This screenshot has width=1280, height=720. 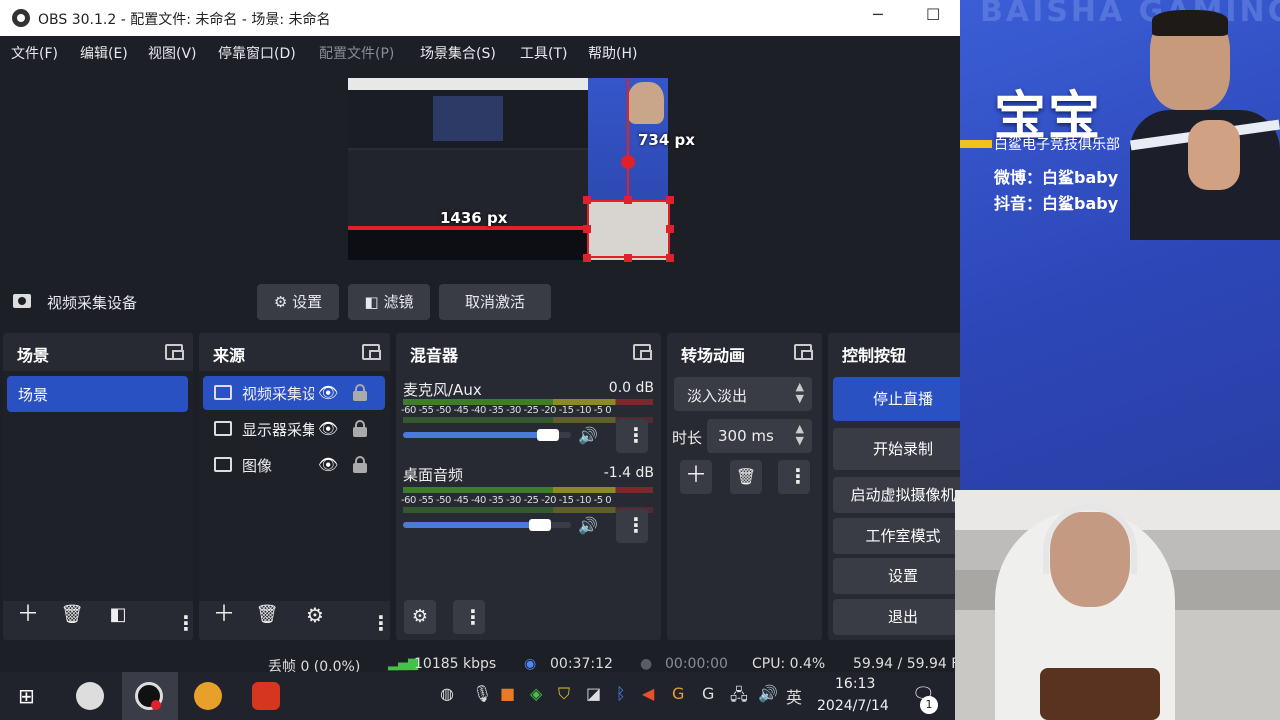 What do you see at coordinates (530, 664) in the screenshot?
I see `stream-status-icon: ◉` at bounding box center [530, 664].